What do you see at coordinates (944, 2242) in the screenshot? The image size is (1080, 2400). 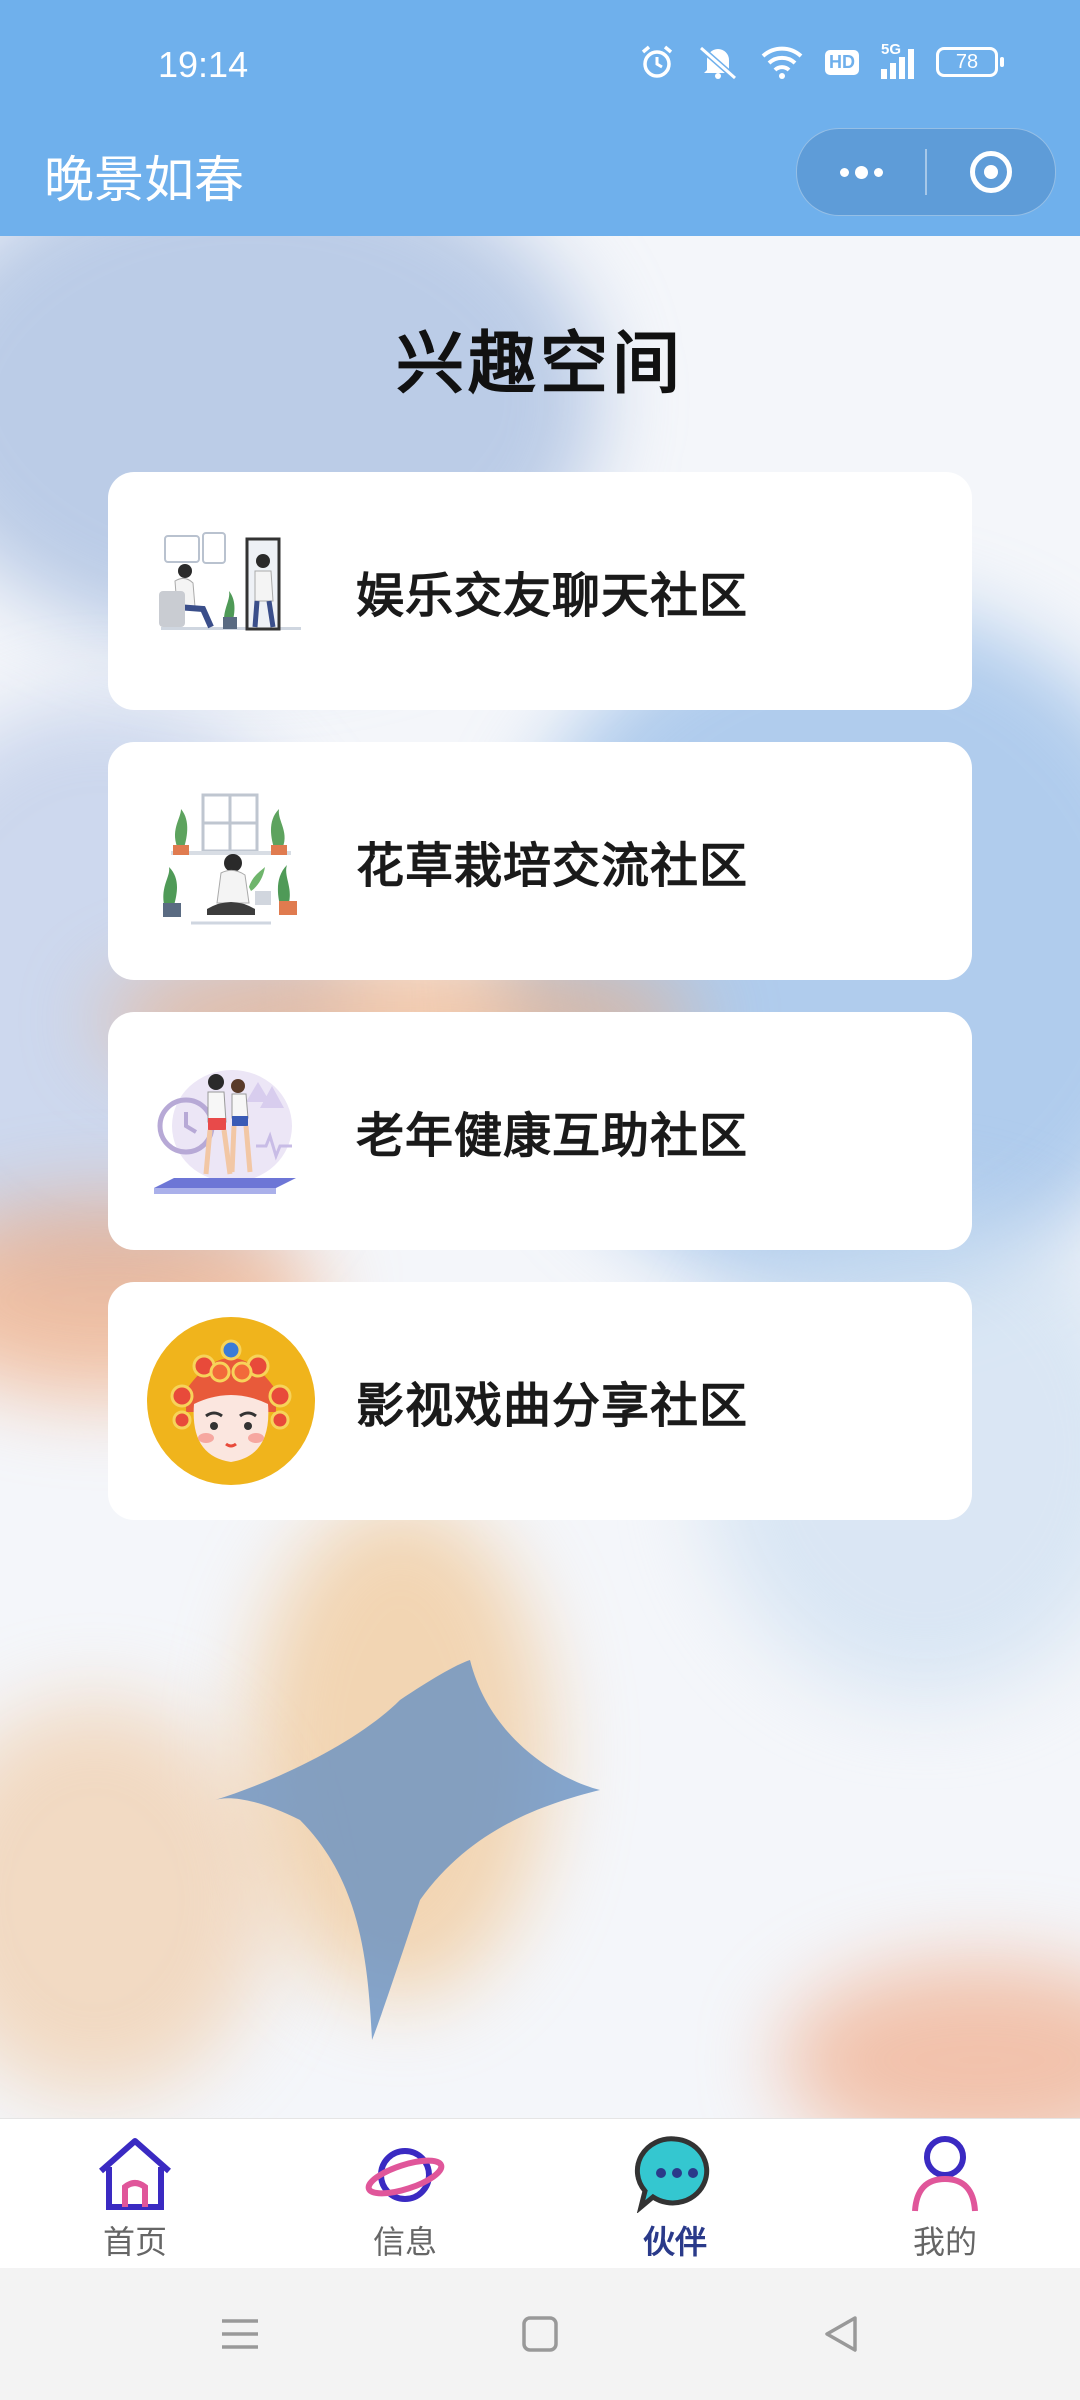 I see `tab-label: 我的` at bounding box center [944, 2242].